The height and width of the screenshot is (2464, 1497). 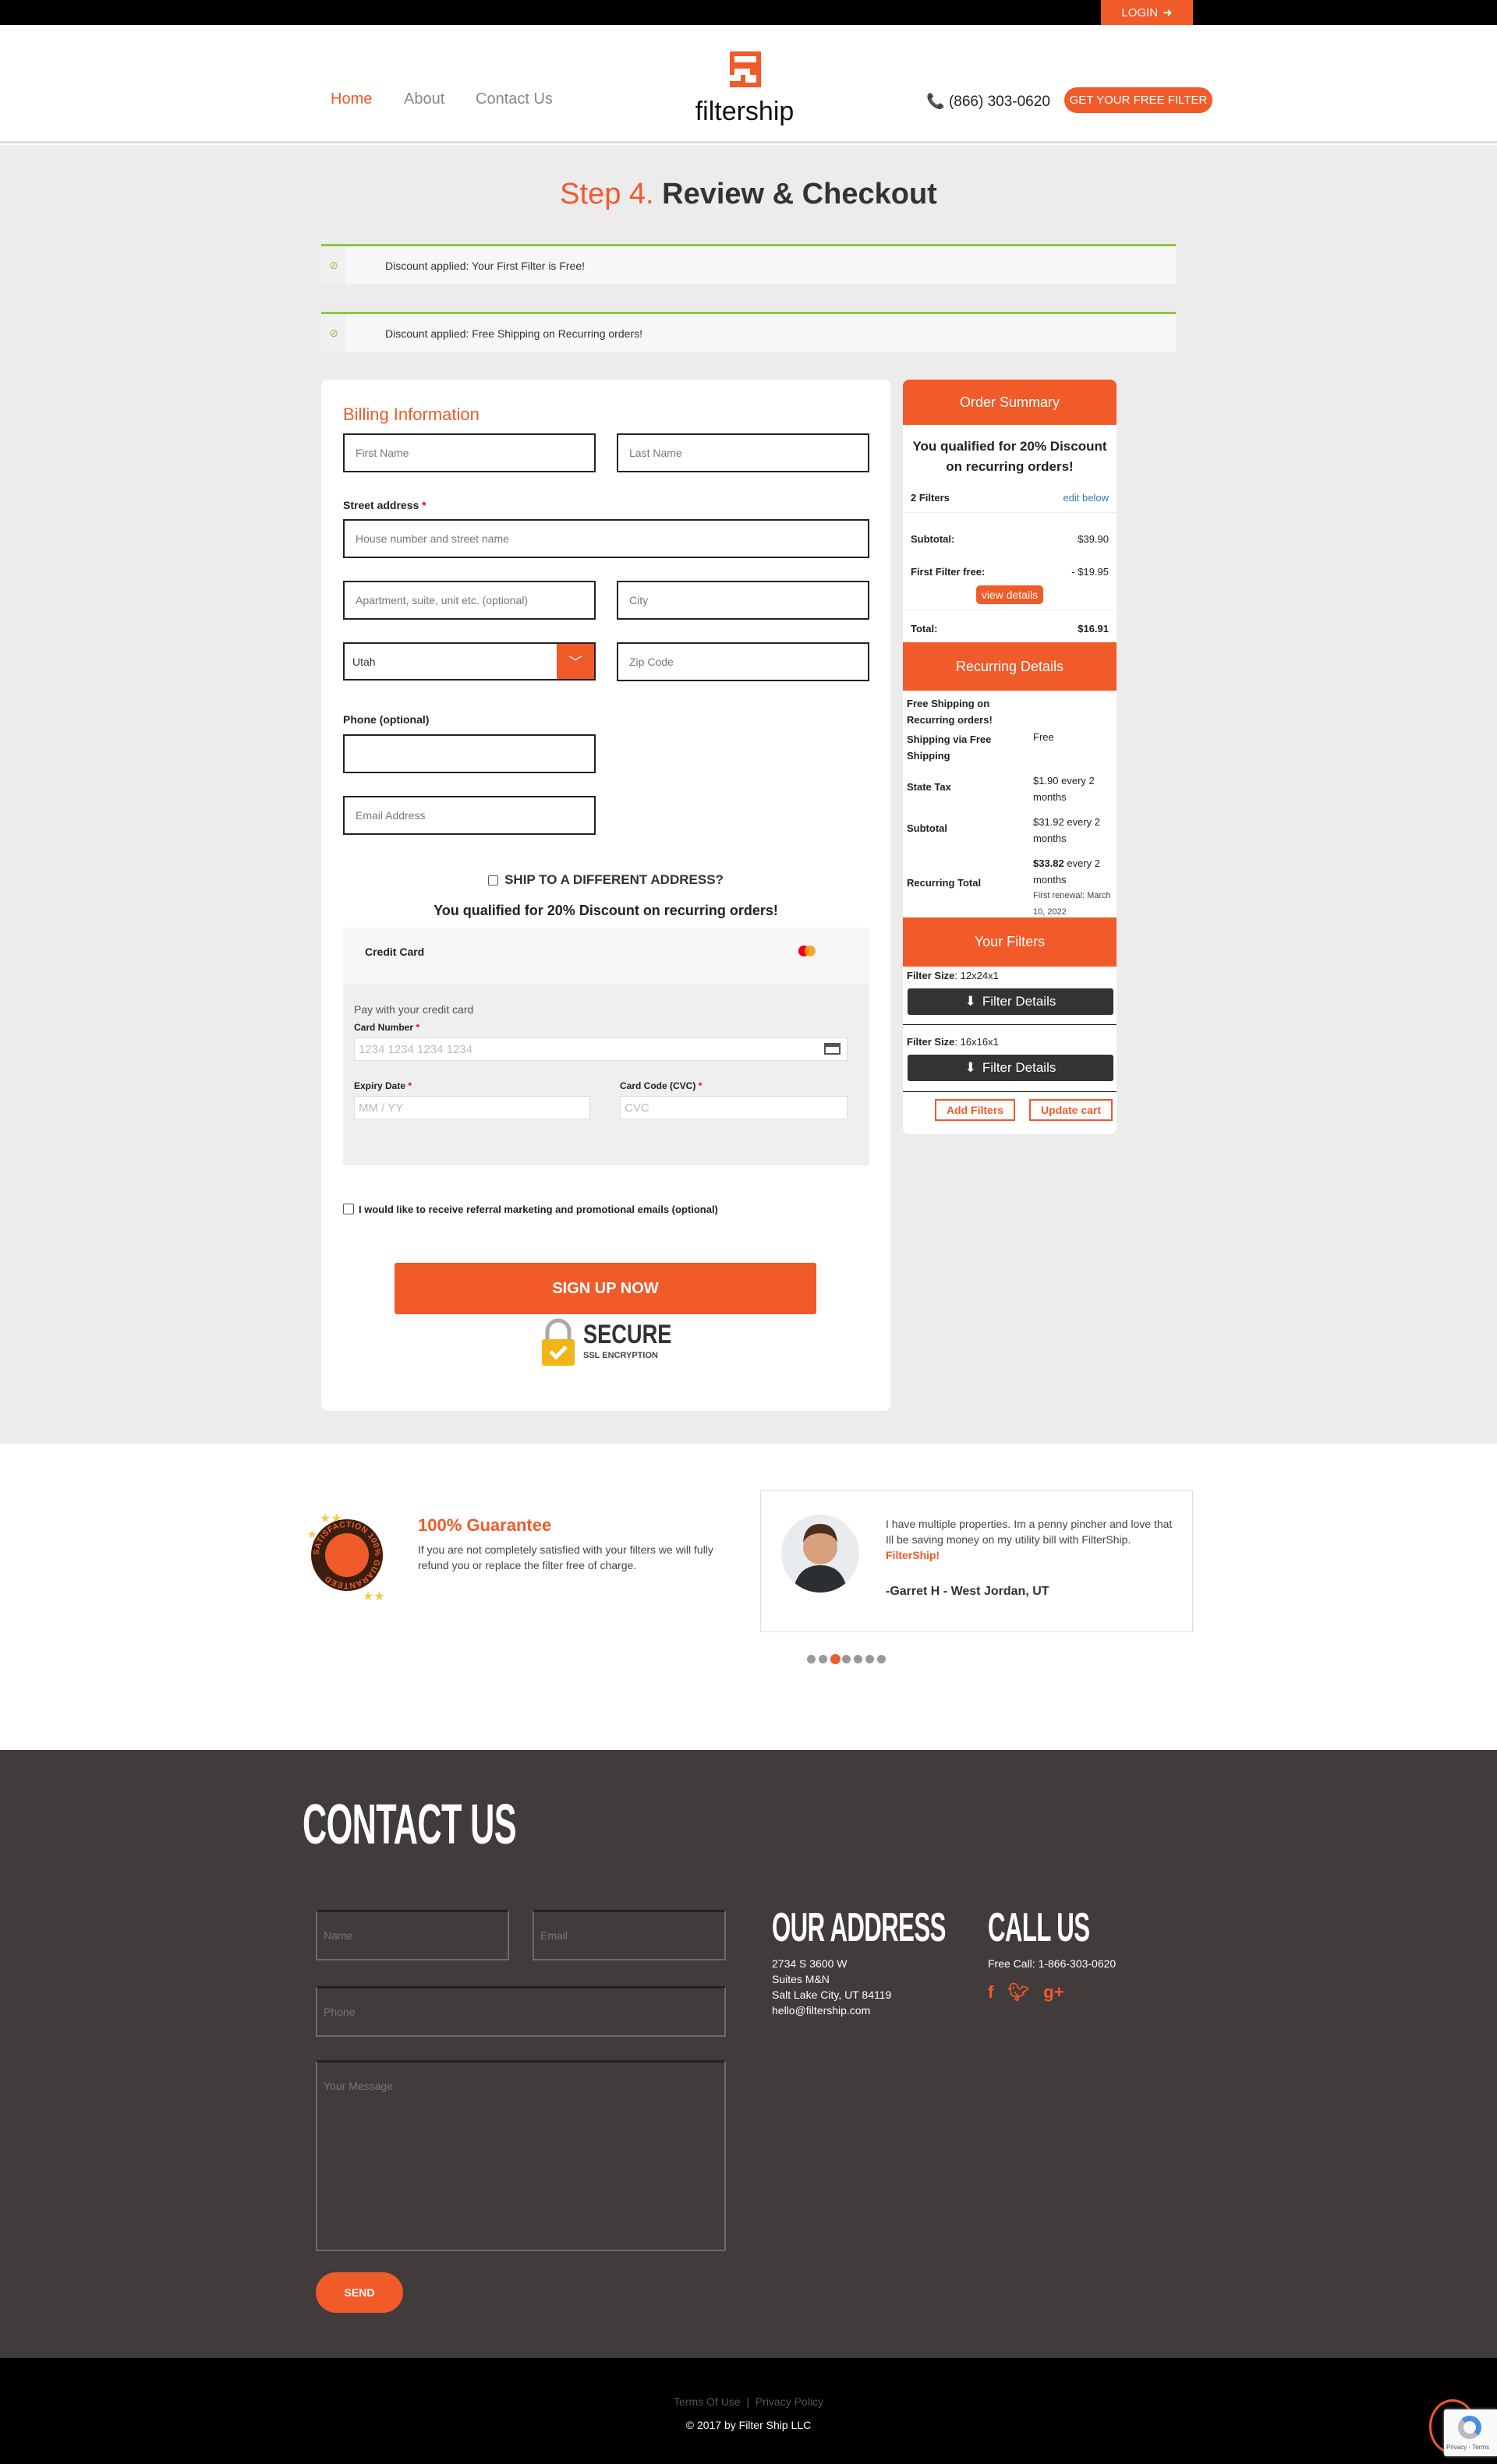 What do you see at coordinates (743, 600) in the screenshot?
I see `city-input: City` at bounding box center [743, 600].